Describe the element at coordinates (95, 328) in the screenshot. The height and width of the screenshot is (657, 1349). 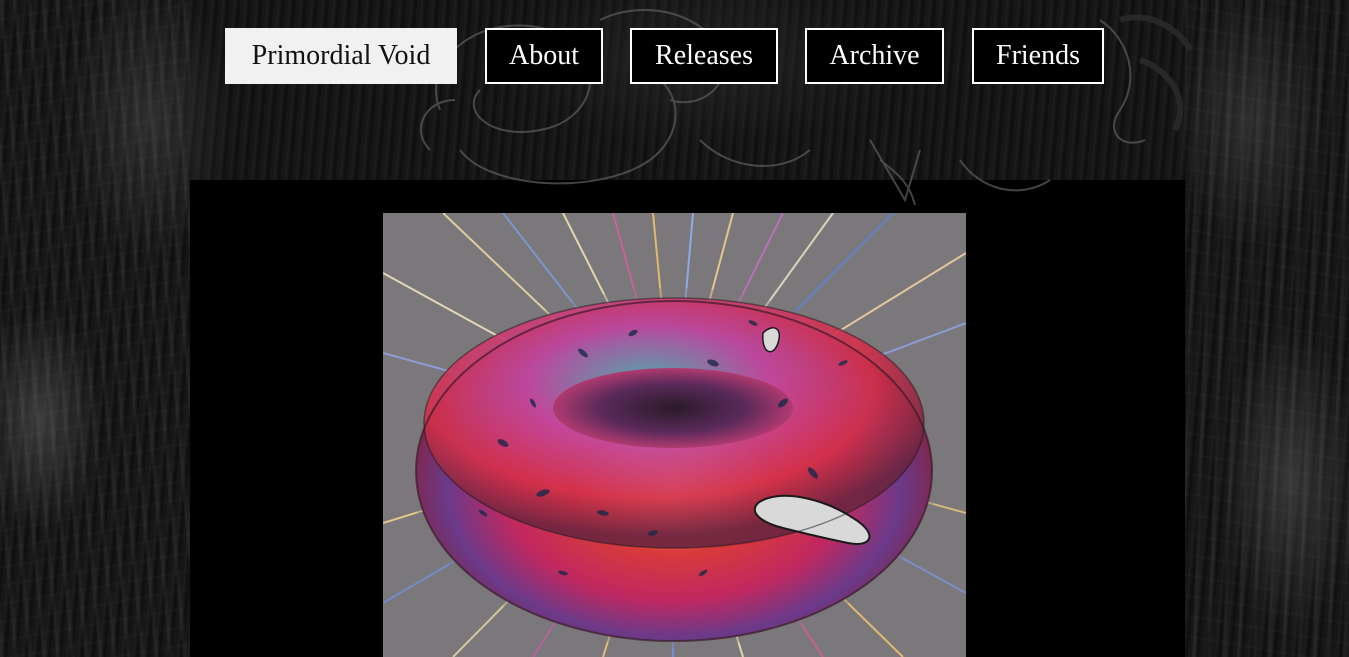
I see `left-texture-decoration` at that location.